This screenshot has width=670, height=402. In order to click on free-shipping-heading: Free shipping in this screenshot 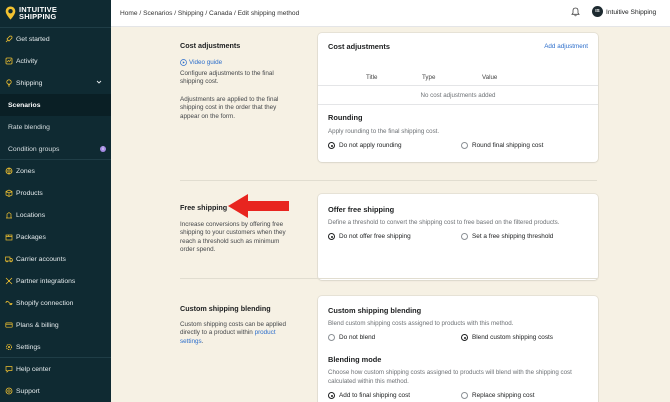, I will do `click(204, 207)`.